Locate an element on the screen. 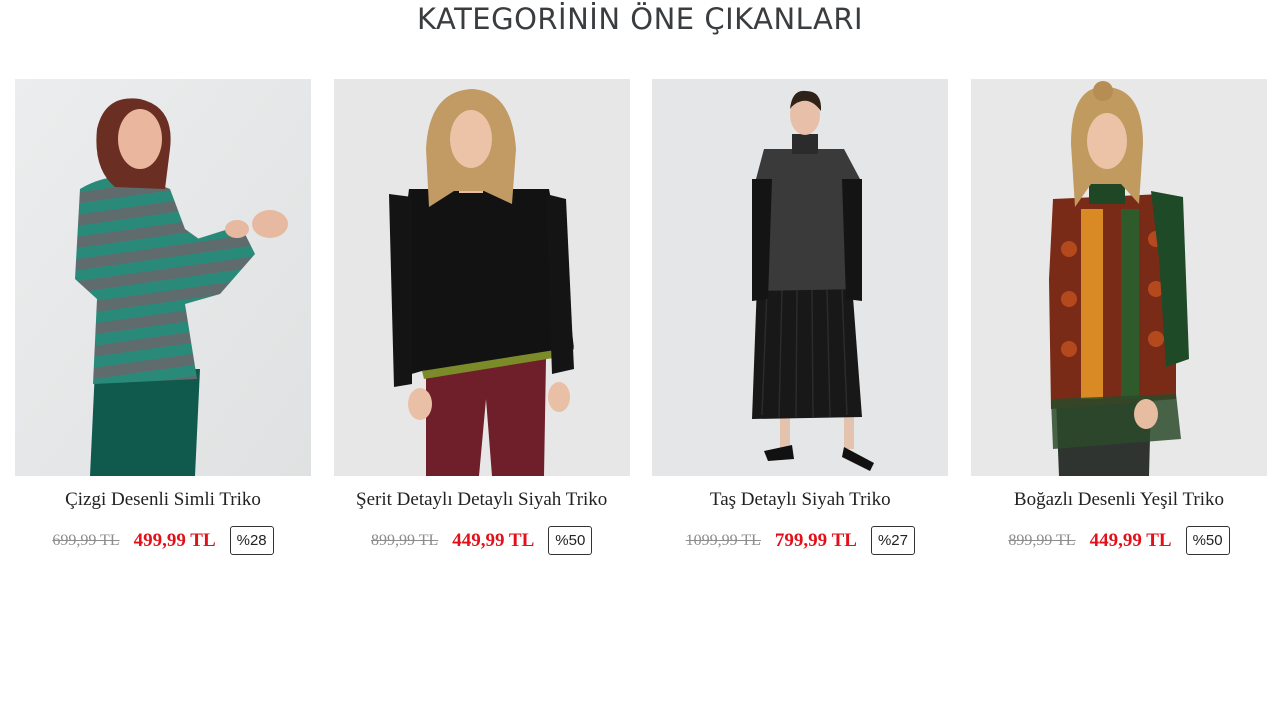 This screenshot has height=720, width=1280. sale-price: 499,99 TL is located at coordinates (174, 540).